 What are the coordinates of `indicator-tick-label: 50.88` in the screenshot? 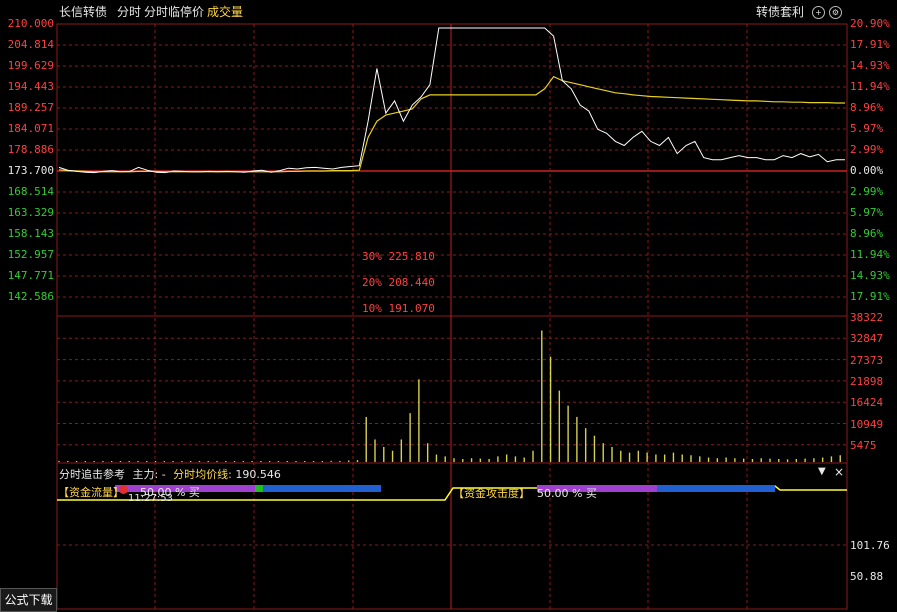 It's located at (867, 576).